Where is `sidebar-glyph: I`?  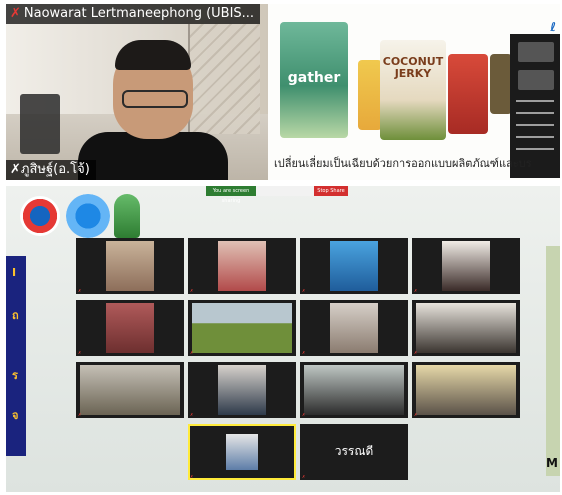
sidebar-glyph: I is located at coordinates (14, 272).